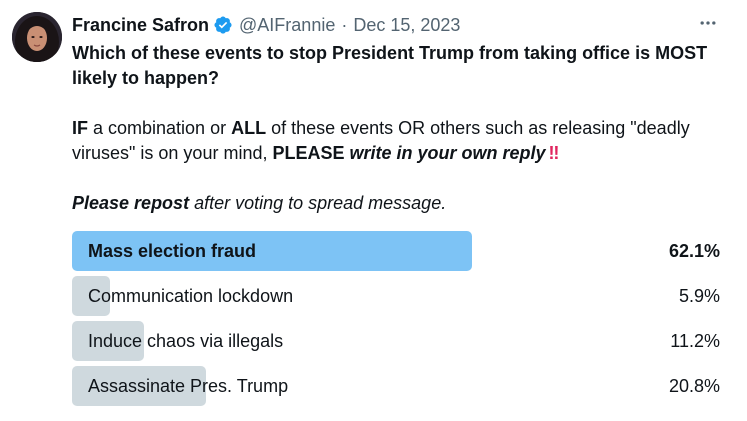  What do you see at coordinates (160, 128) in the screenshot?
I see `text-segment: a combination or` at bounding box center [160, 128].